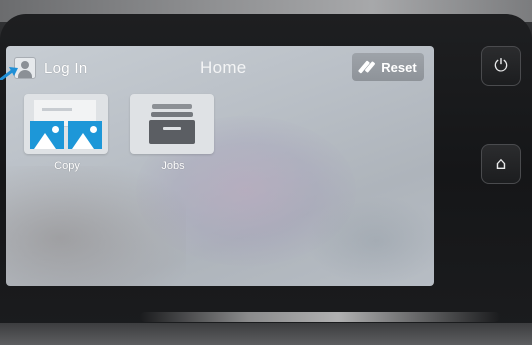 This screenshot has height=345, width=532. I want to click on screen-header: Log In Home Reset, so click(220, 67).